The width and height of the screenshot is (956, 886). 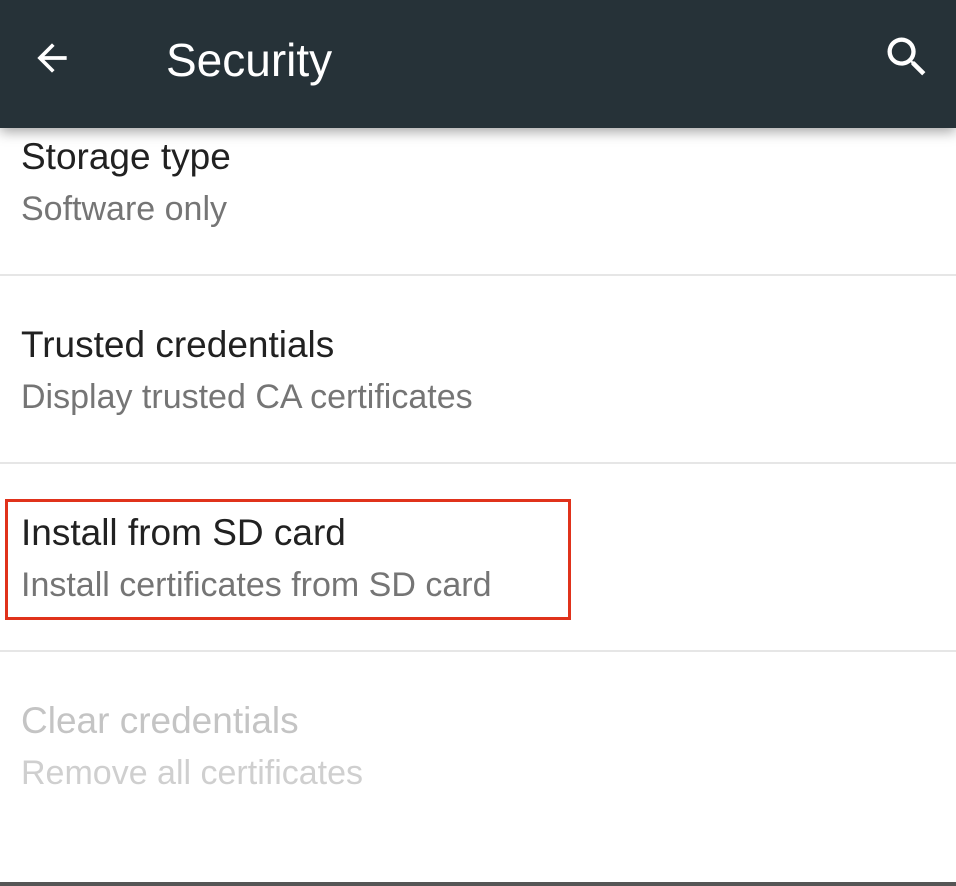 I want to click on arrow-back-icon, so click(x=52, y=58).